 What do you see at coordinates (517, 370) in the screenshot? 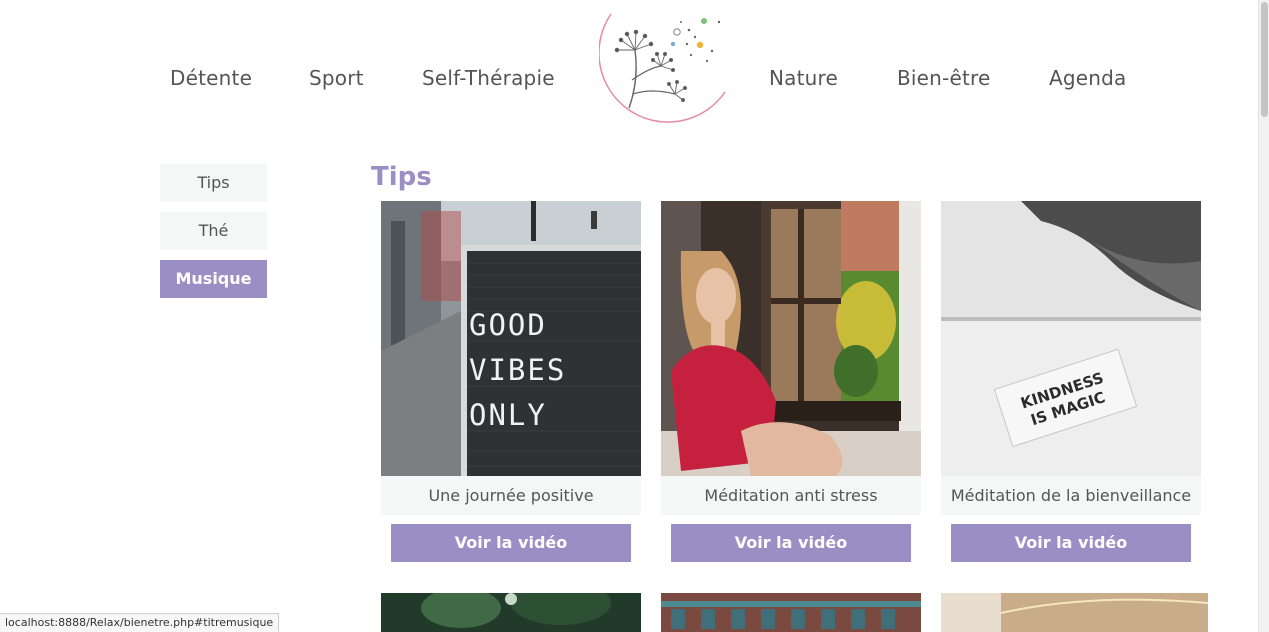
I see `sign-line-2: VIBES` at bounding box center [517, 370].